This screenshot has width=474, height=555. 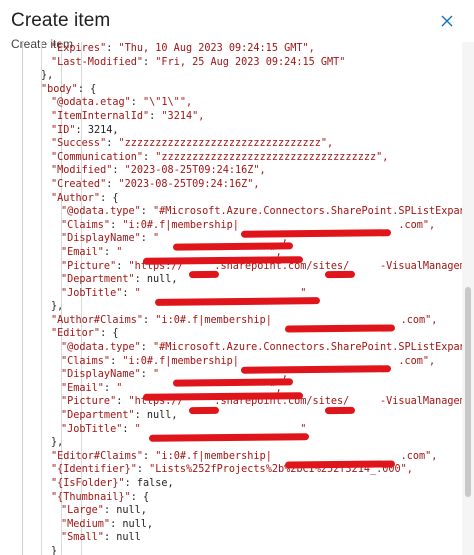 I want to click on vertical-scrollbar, so click(x=468, y=298).